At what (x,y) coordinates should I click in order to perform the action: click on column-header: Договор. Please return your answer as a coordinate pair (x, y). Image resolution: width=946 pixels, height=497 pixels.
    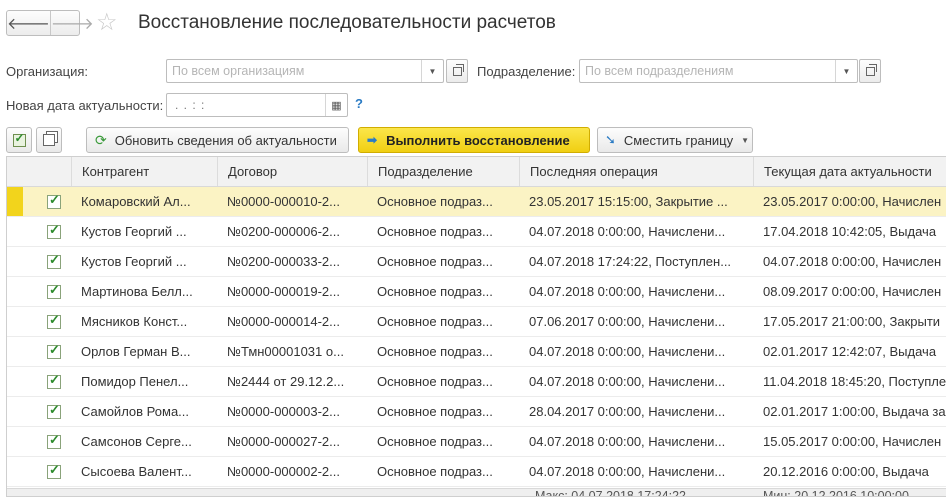
    Looking at the image, I should click on (292, 171).